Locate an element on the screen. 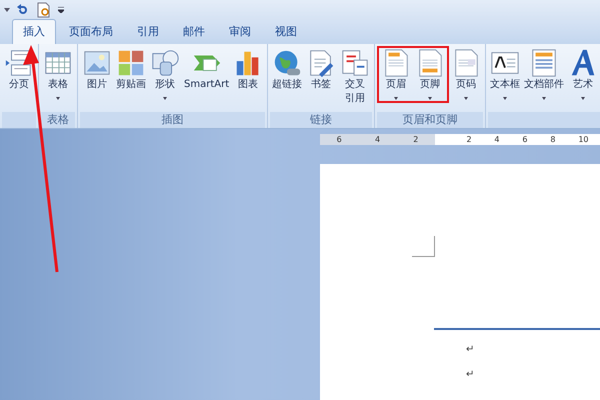 The height and width of the screenshot is (400, 600). margin-corner-mark is located at coordinates (423, 246).